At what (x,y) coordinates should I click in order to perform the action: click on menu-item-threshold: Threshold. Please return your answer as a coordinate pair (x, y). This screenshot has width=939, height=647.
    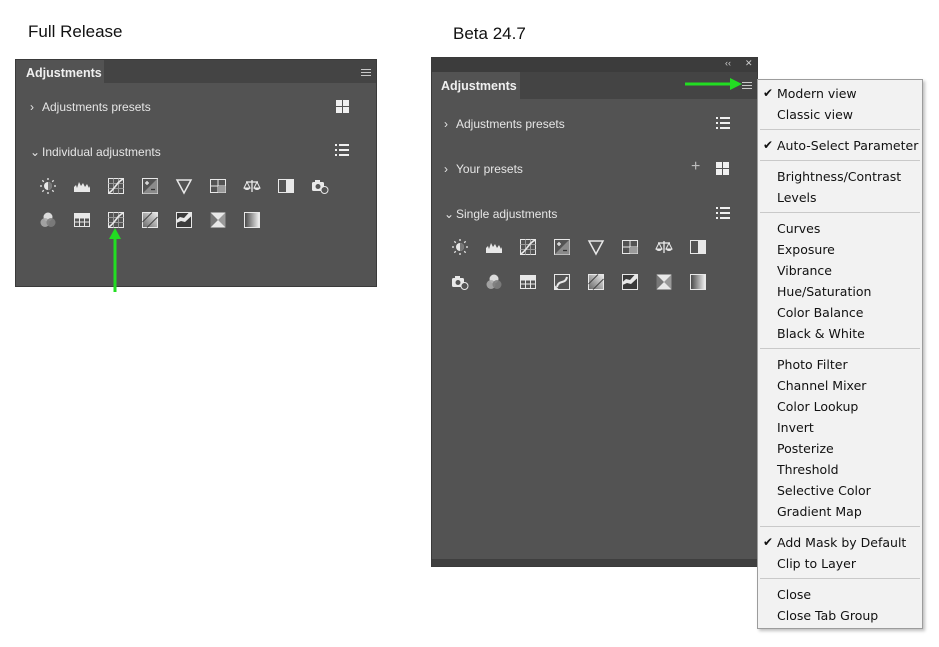
    Looking at the image, I should click on (840, 469).